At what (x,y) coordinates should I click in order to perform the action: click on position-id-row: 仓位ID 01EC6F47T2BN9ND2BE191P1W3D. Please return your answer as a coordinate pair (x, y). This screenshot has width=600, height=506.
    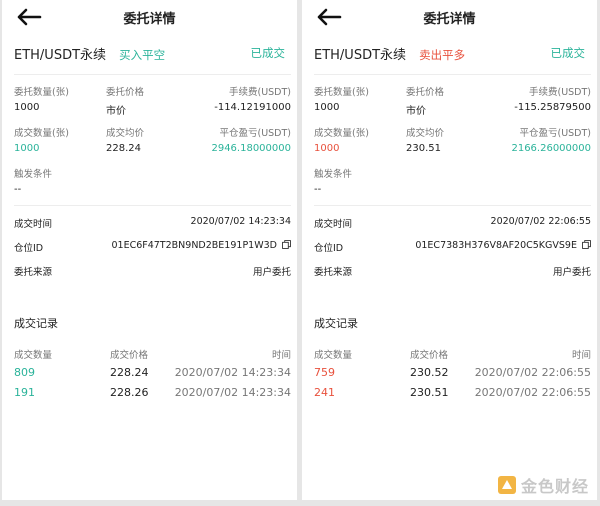
    Looking at the image, I should click on (152, 248).